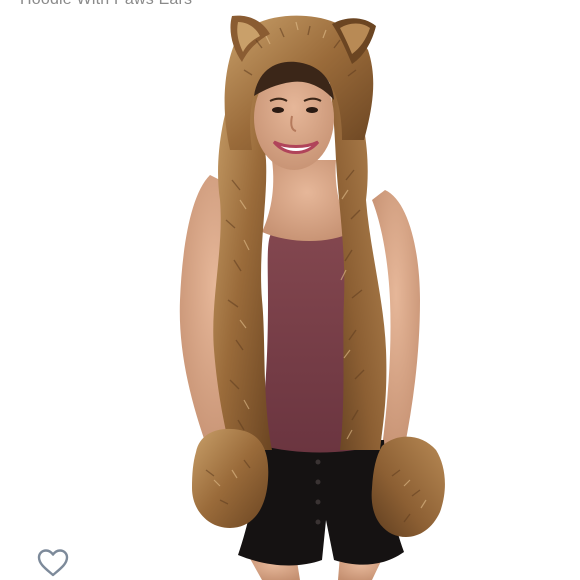 The image size is (580, 580). What do you see at coordinates (408, 487) in the screenshot?
I see `fur-paw-right` at bounding box center [408, 487].